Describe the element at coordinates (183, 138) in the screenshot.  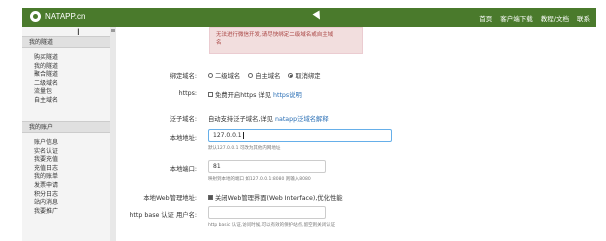
I see `local-address-label: 本地地址:` at that location.